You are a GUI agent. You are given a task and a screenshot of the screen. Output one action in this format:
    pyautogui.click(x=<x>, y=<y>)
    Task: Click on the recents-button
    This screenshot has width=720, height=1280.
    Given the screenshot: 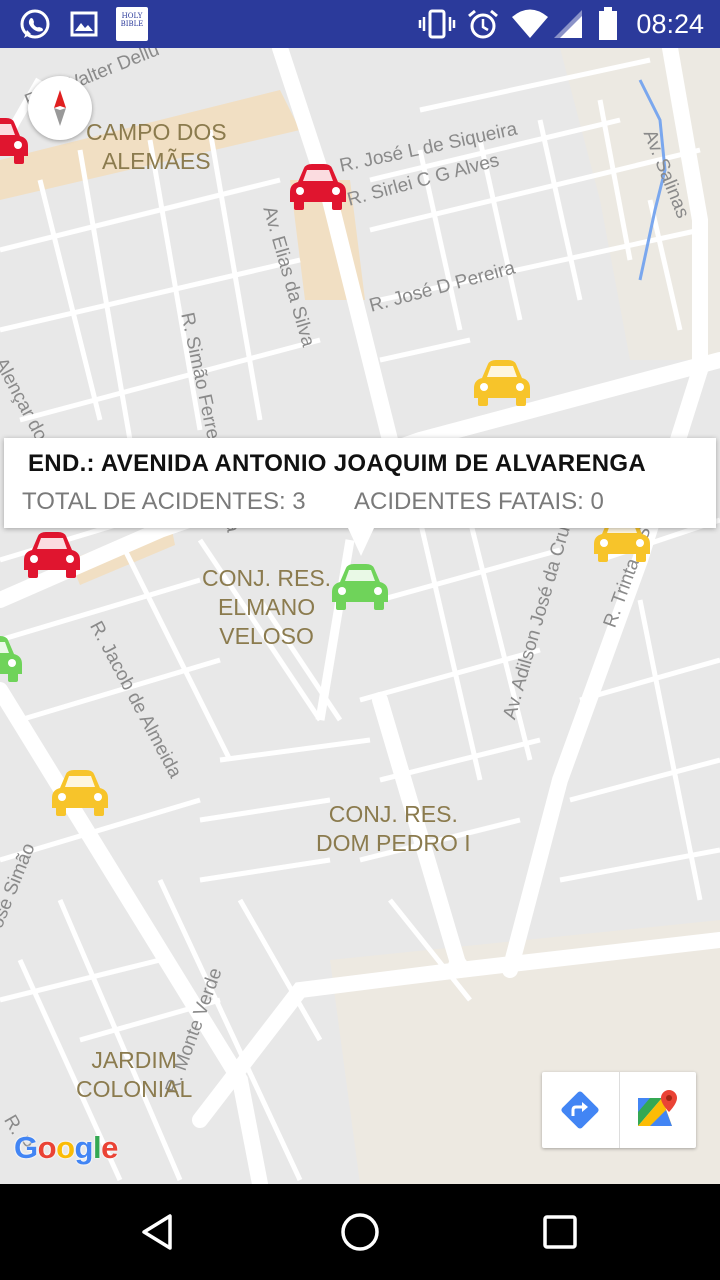 What is the action you would take?
    pyautogui.click(x=560, y=1232)
    